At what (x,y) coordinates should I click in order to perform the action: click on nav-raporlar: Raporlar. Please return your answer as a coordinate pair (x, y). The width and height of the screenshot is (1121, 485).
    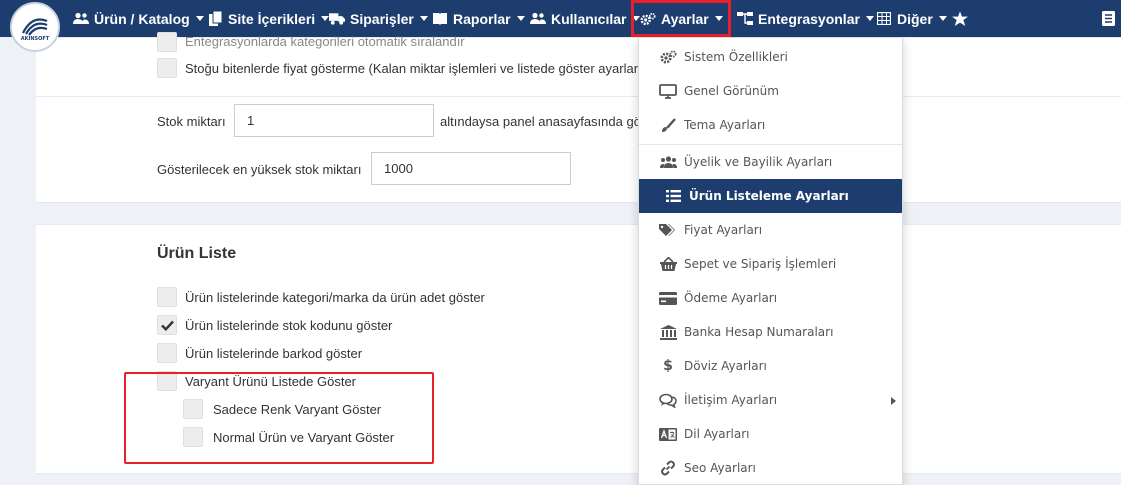
    Looking at the image, I should click on (478, 18).